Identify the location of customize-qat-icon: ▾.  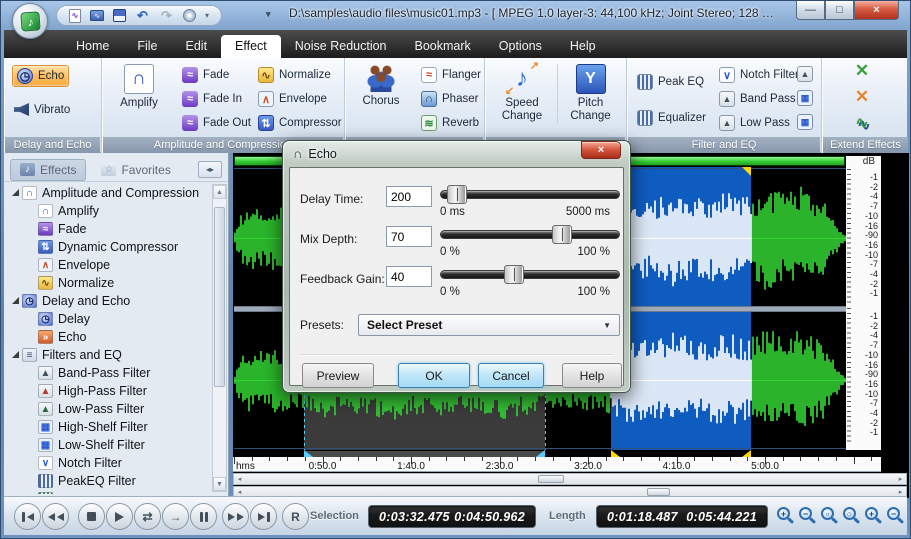
(268, 14).